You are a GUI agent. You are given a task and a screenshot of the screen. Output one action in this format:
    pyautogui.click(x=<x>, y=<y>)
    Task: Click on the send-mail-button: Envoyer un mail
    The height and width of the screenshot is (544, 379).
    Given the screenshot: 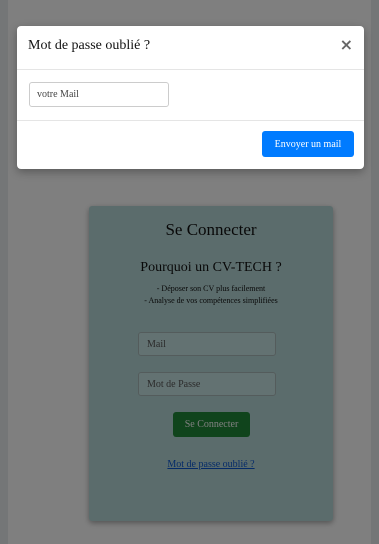 What is the action you would take?
    pyautogui.click(x=308, y=144)
    